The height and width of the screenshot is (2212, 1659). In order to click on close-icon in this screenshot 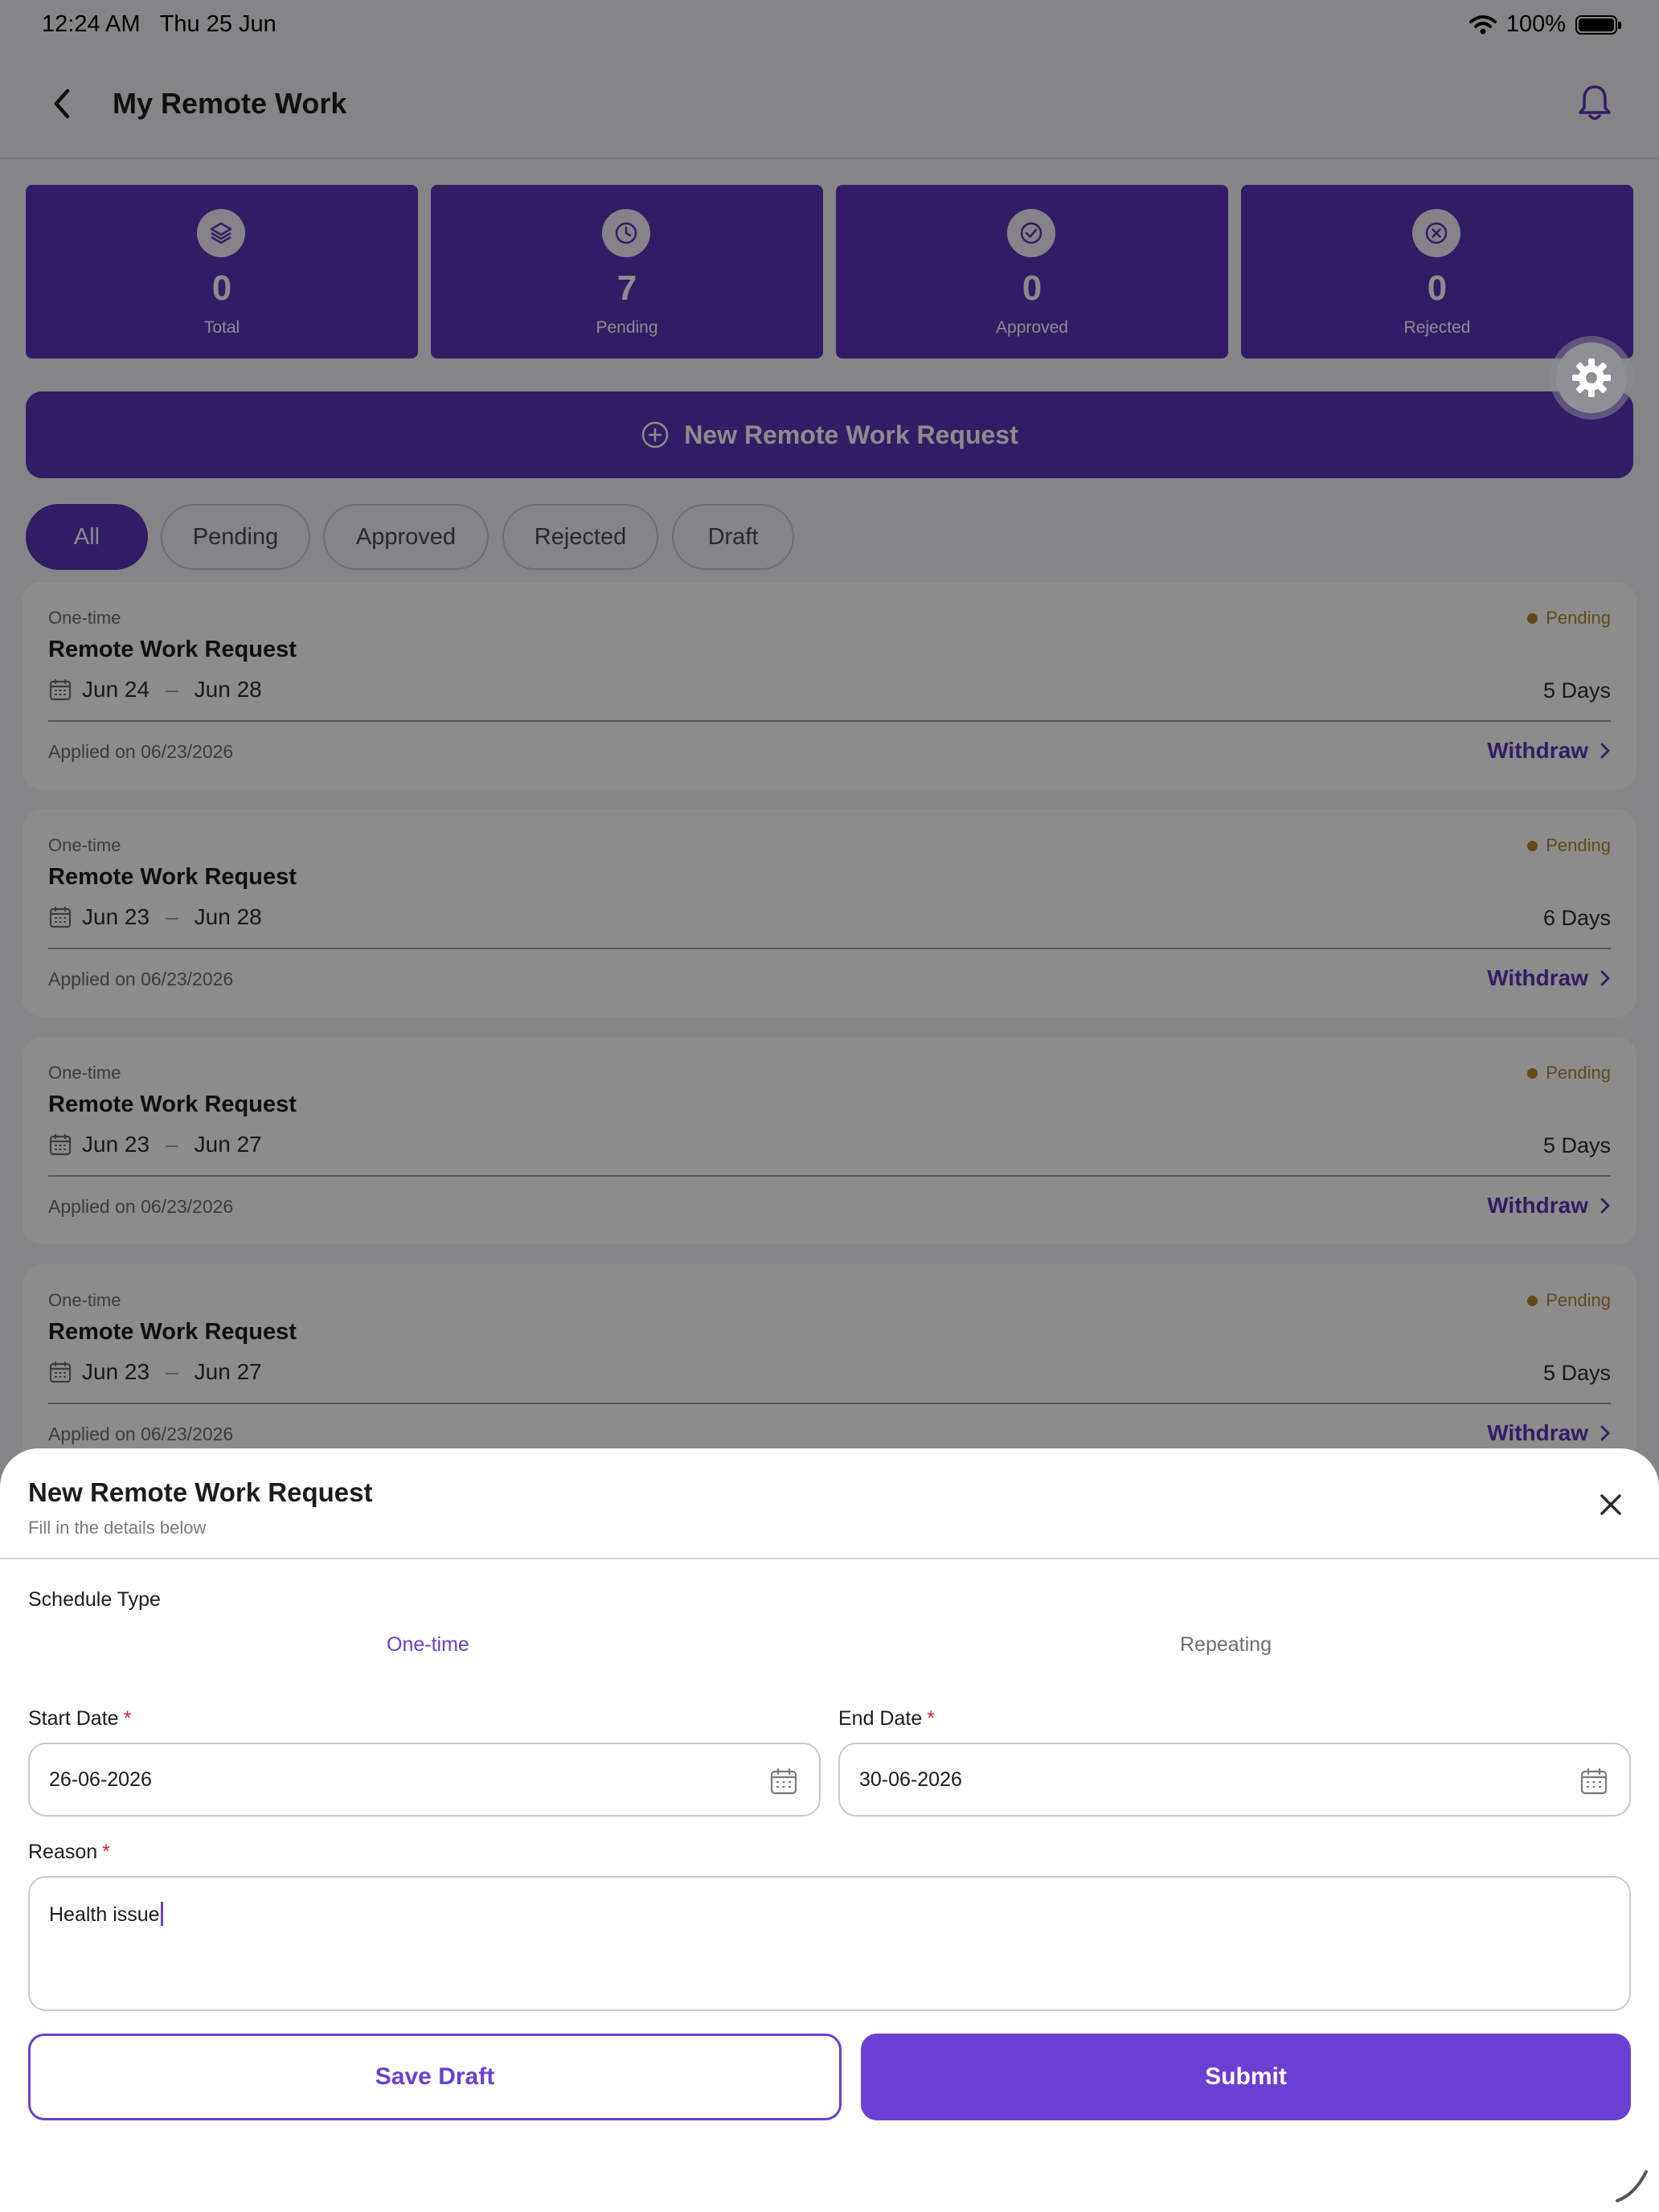, I will do `click(1610, 1504)`.